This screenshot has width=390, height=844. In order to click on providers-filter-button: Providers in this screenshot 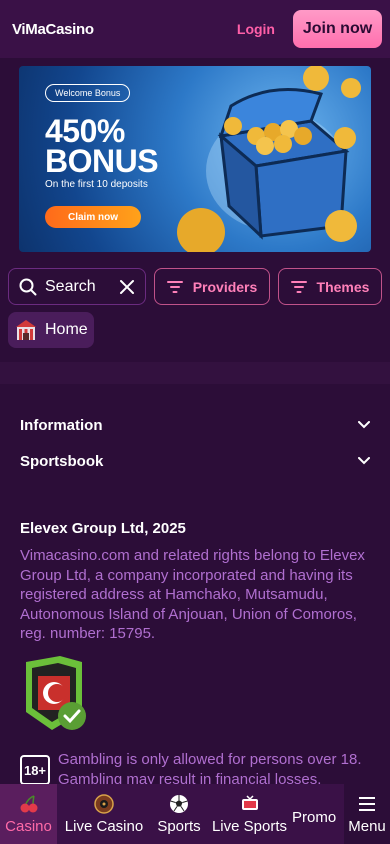, I will do `click(212, 286)`.